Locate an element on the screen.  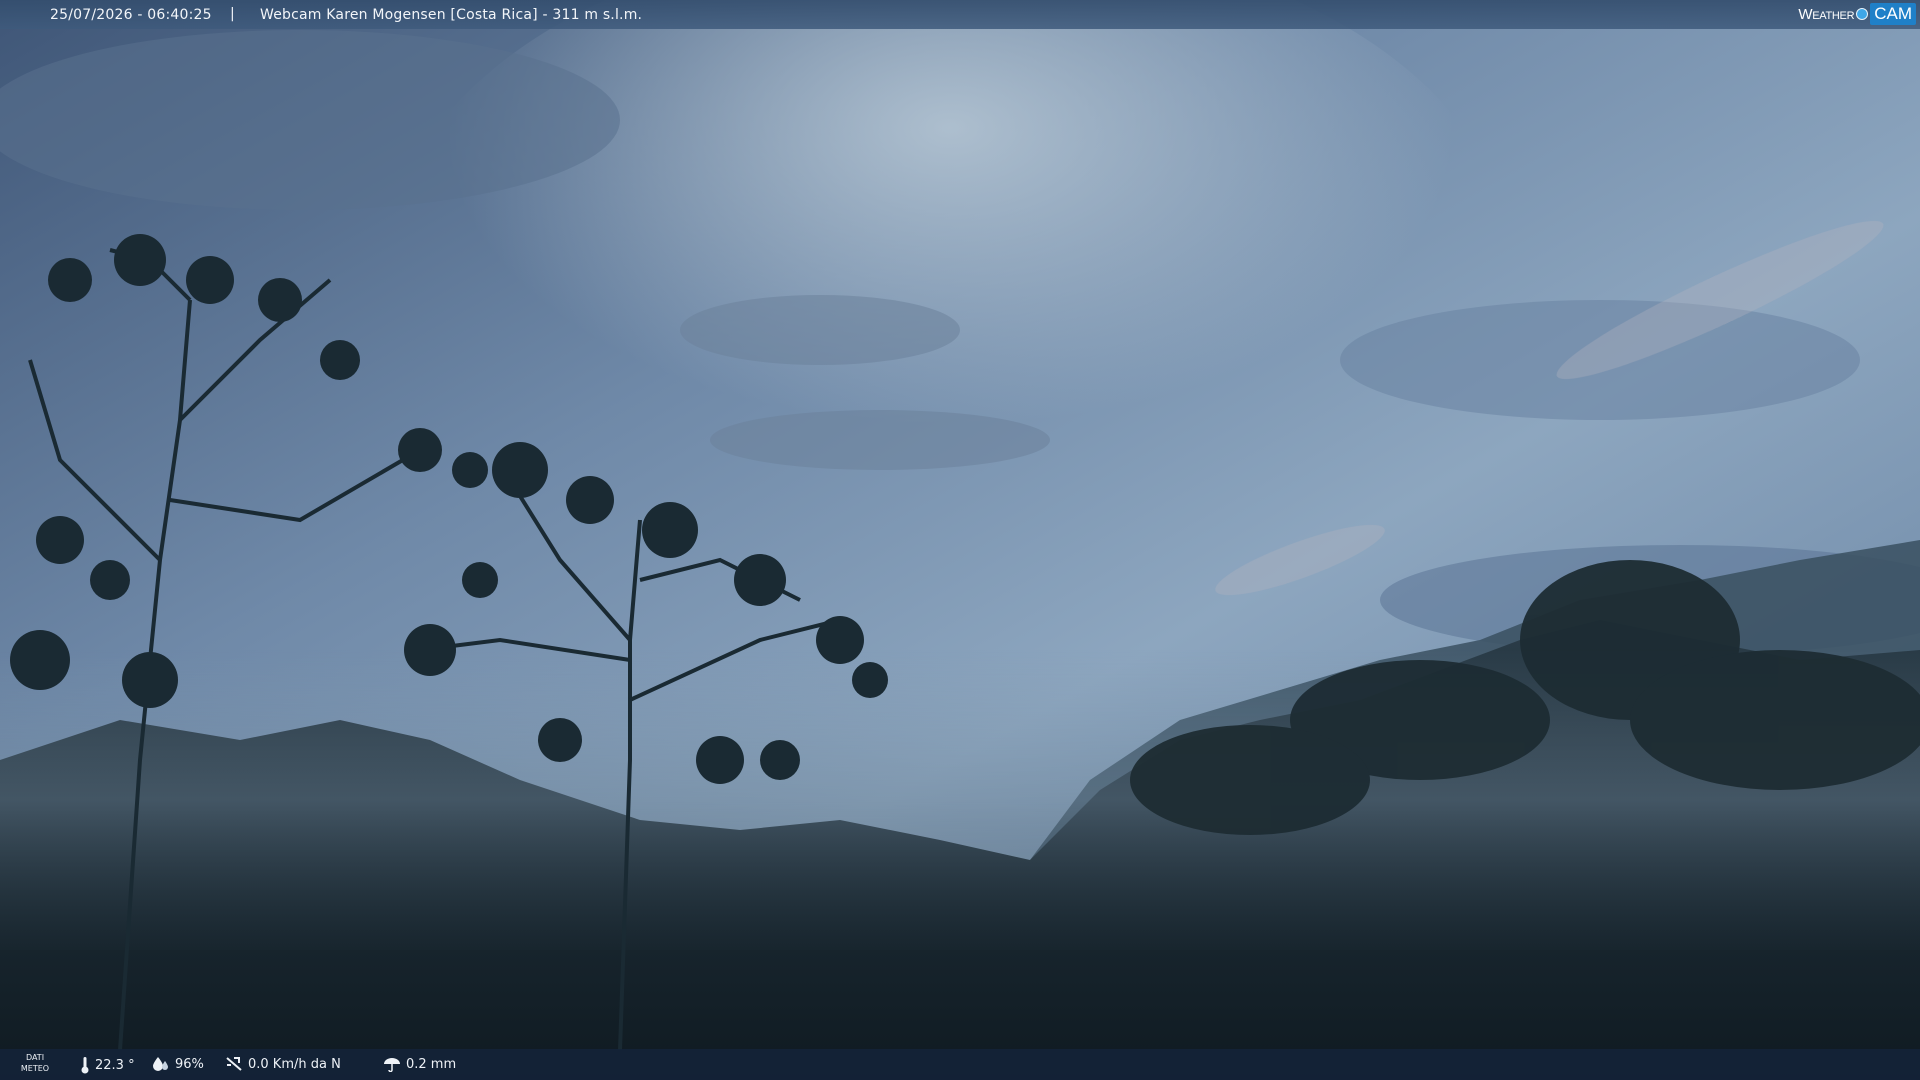
humidity-icon is located at coordinates (160, 1064).